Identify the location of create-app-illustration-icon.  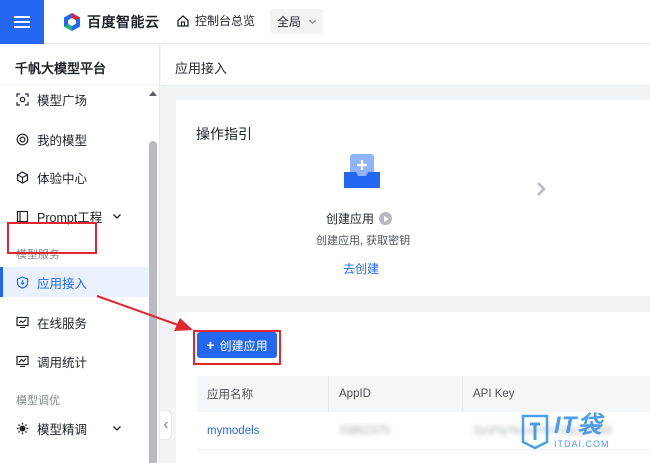
(362, 171).